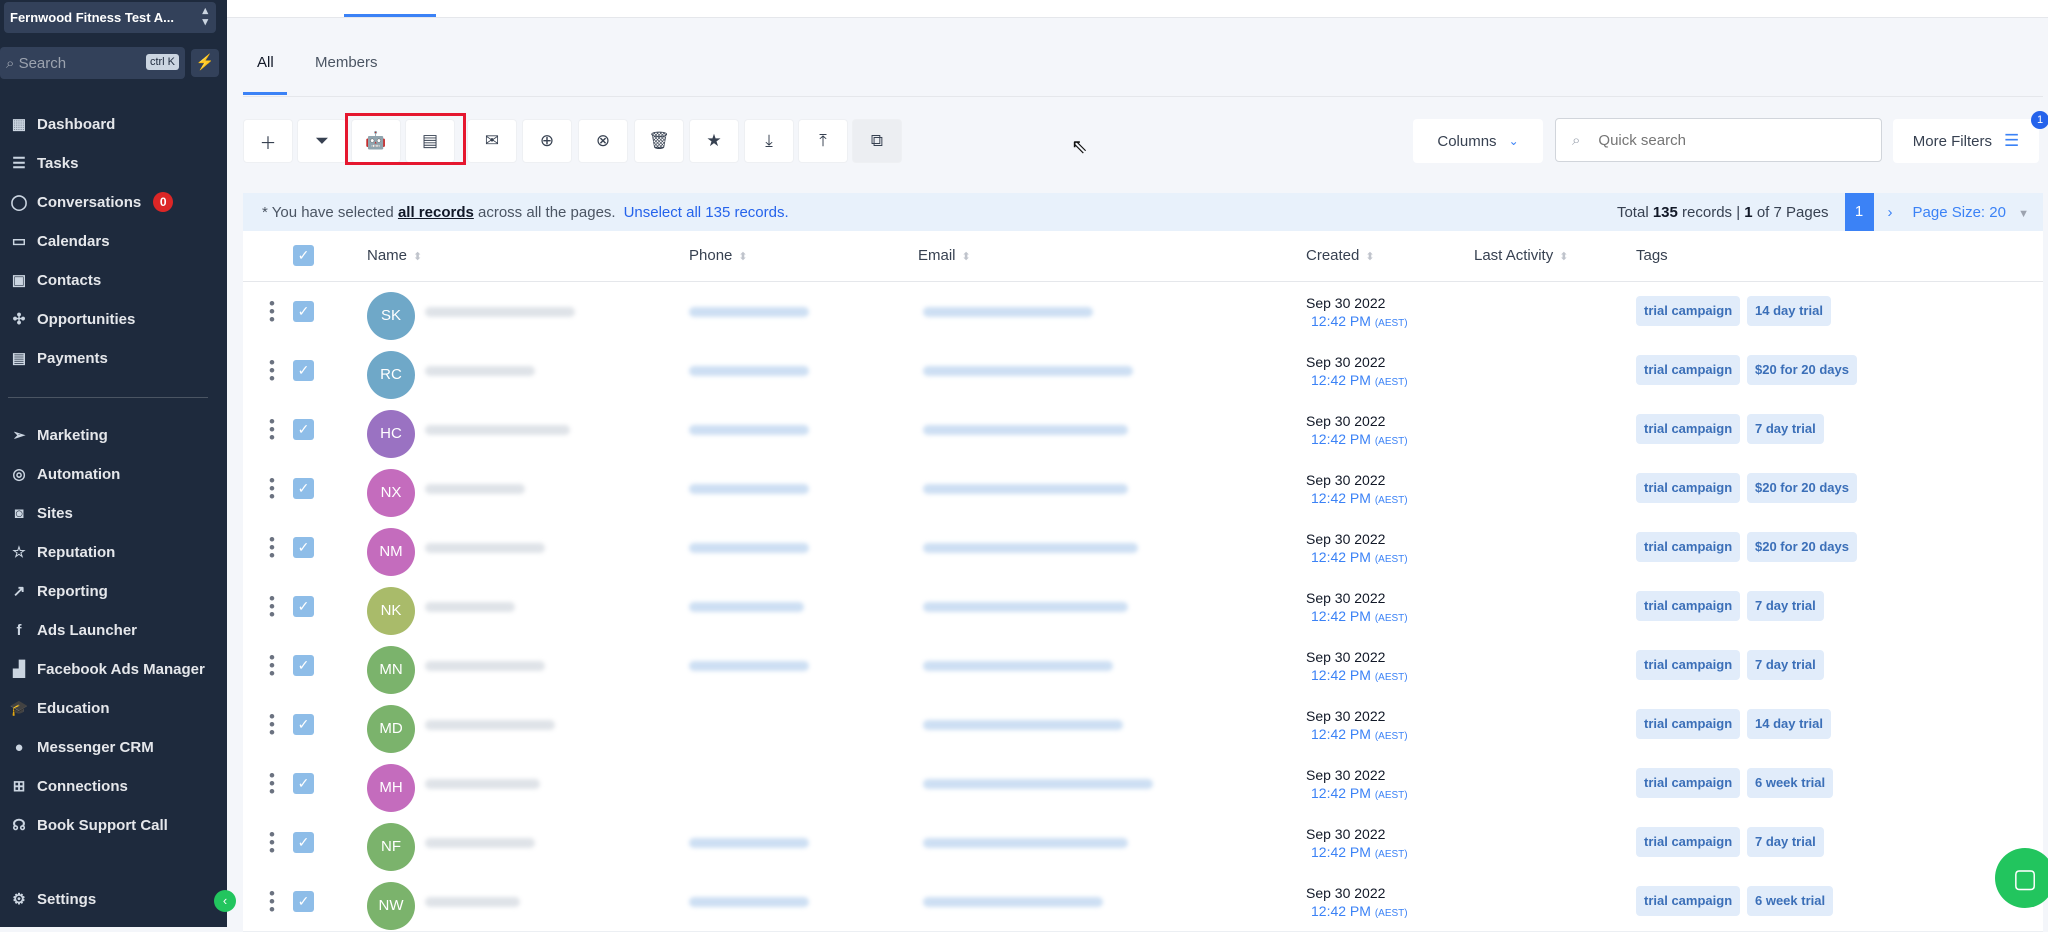 This screenshot has height=932, width=2048. Describe the element at coordinates (1340, 255) in the screenshot. I see `column-header-created: Created ⬍` at that location.